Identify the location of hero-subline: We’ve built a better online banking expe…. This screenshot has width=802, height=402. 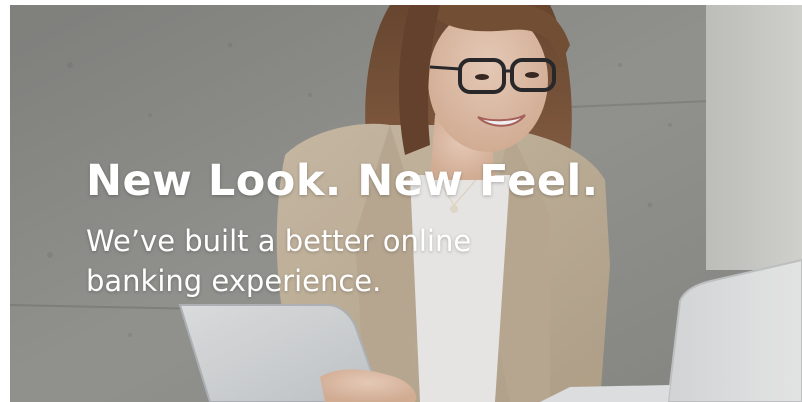
(279, 261).